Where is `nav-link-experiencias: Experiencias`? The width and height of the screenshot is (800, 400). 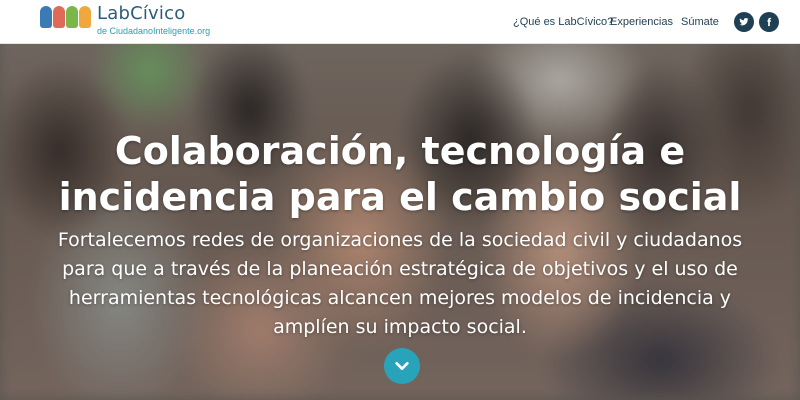
nav-link-experiencias: Experiencias is located at coordinates (641, 22).